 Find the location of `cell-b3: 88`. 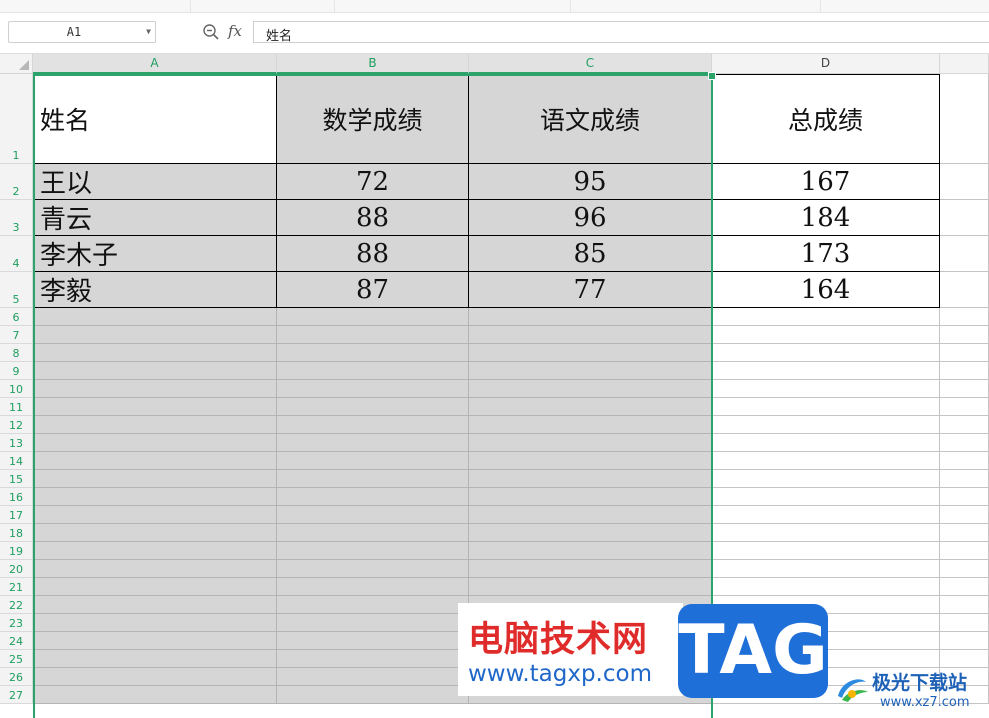

cell-b3: 88 is located at coordinates (373, 218).